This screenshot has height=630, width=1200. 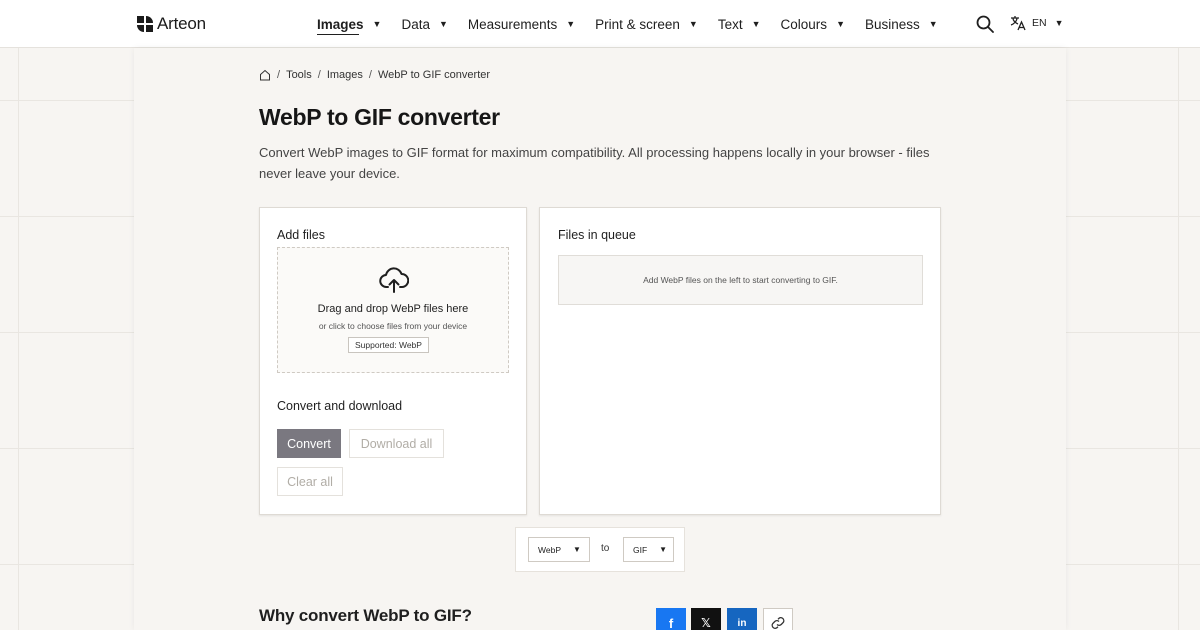 I want to click on cloud-upload-icon, so click(x=394, y=280).